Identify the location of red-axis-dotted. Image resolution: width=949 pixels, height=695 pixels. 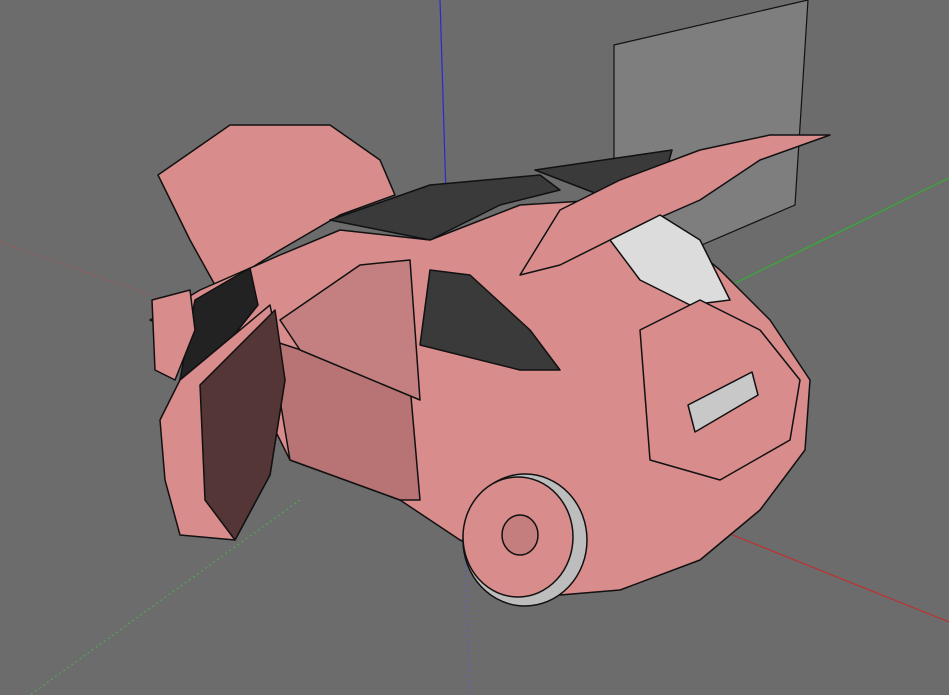
(83, 271).